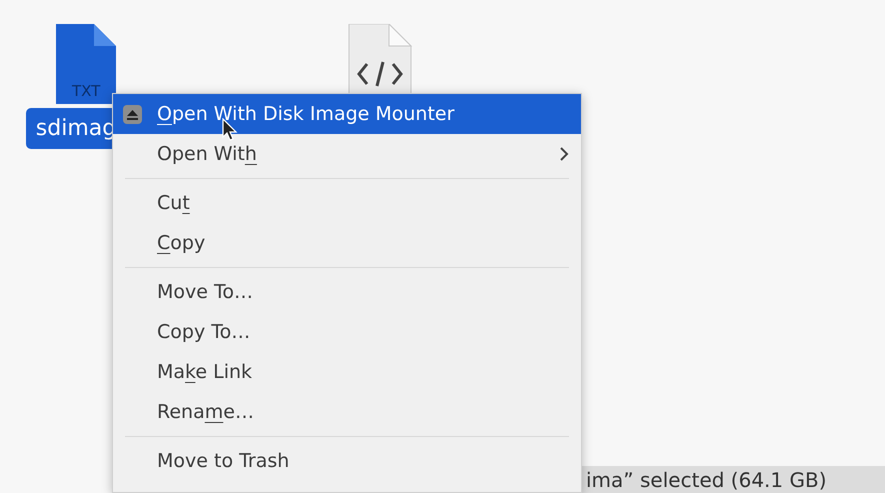  I want to click on menu-item: Open With Disk Image Mounter, so click(347, 114).